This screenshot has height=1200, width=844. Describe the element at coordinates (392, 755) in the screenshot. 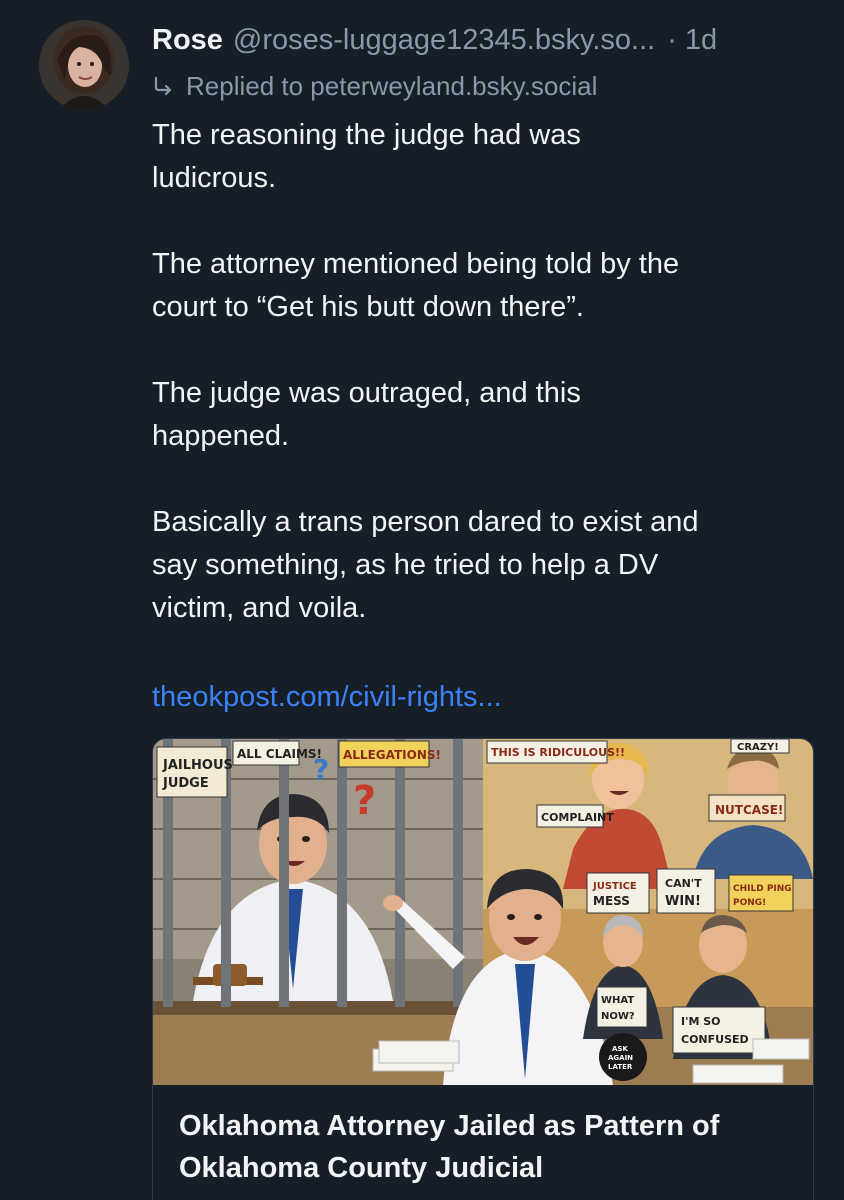

I see `svg-text: ALLEGATIONS!` at that location.